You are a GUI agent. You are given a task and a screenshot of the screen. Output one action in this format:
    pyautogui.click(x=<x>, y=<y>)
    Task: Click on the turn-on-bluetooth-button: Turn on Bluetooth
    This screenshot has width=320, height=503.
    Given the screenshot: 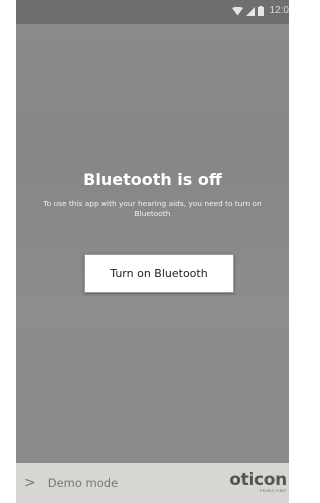 What is the action you would take?
    pyautogui.click(x=159, y=273)
    